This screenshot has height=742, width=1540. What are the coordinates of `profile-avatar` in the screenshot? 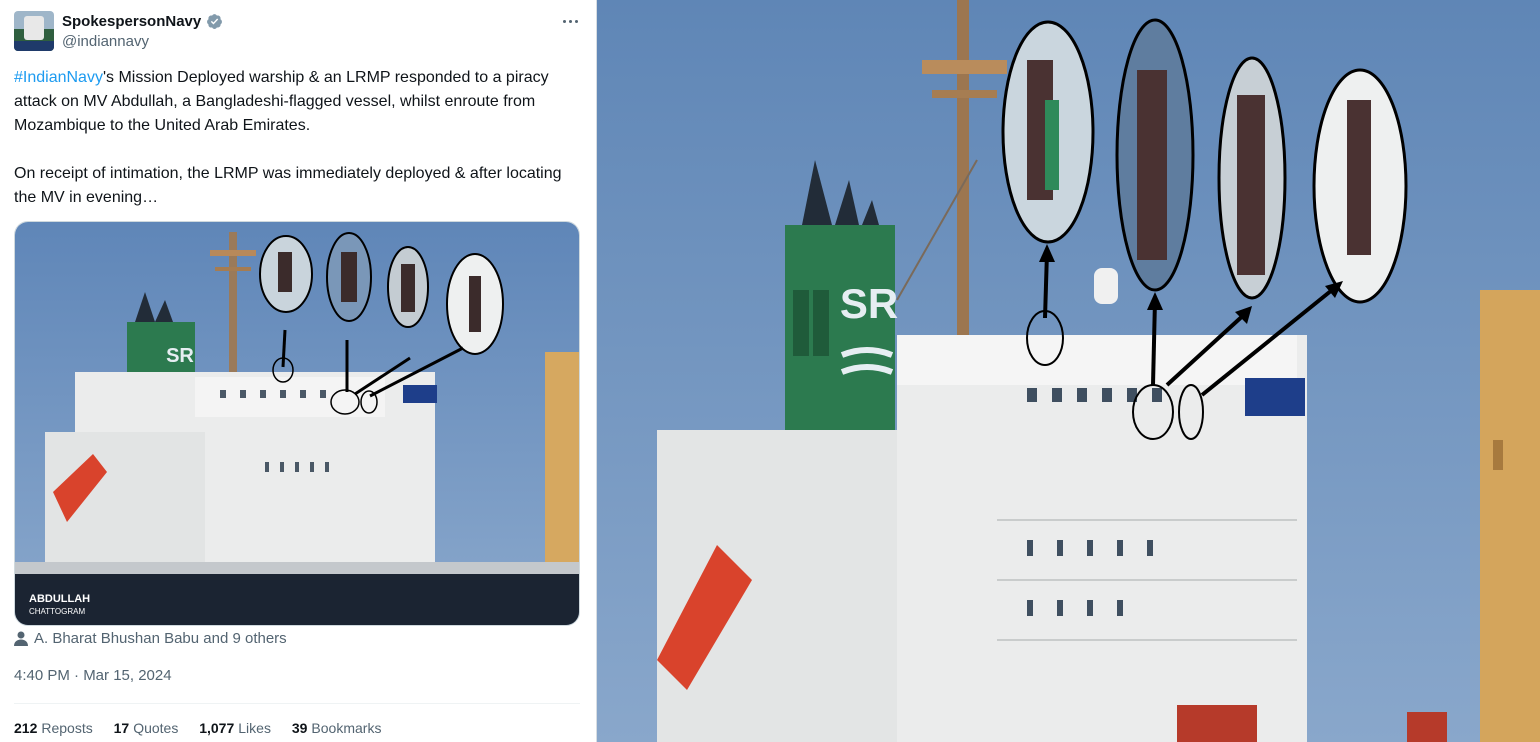 It's located at (34, 31).